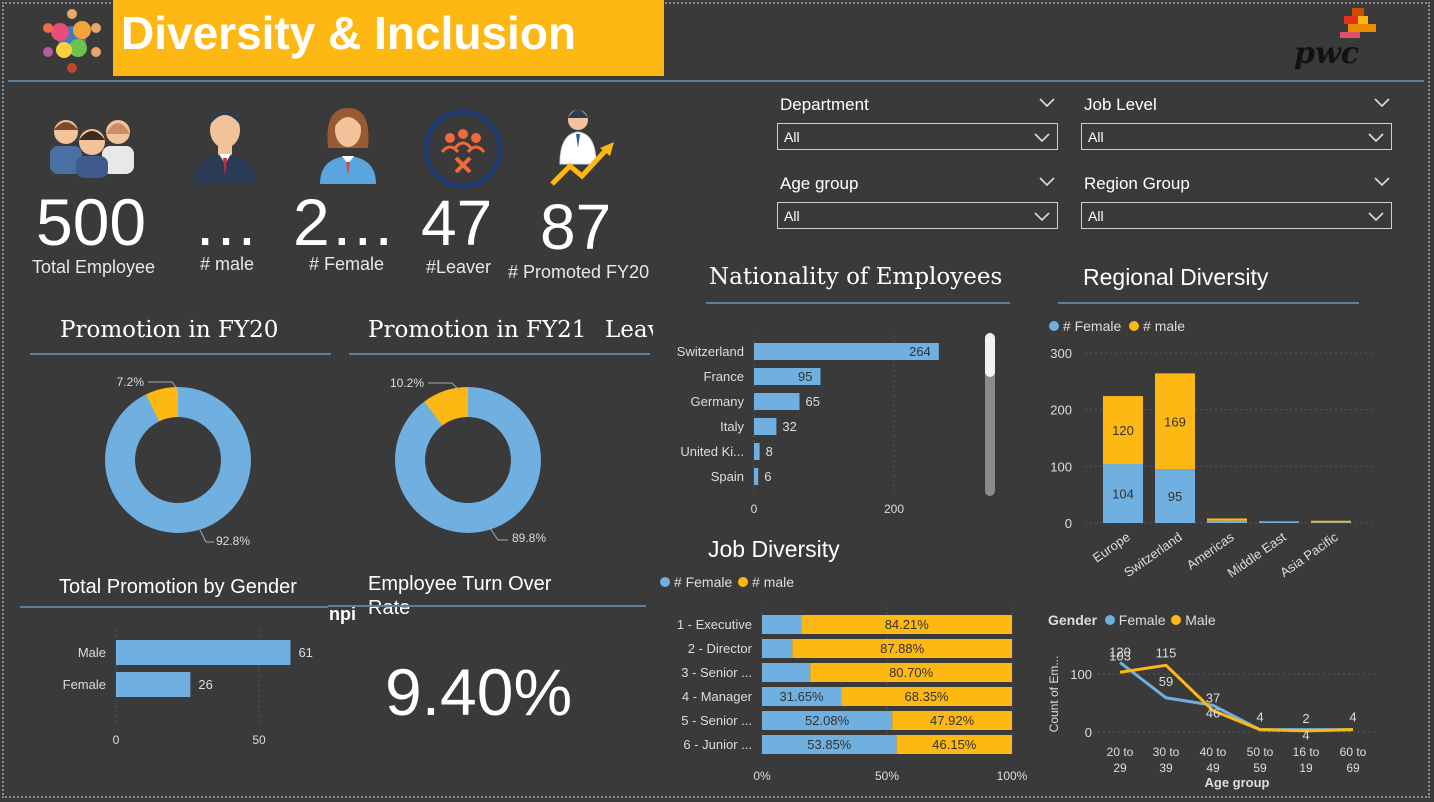 This screenshot has width=1434, height=802. I want to click on nationality-data-label: 65, so click(813, 401).